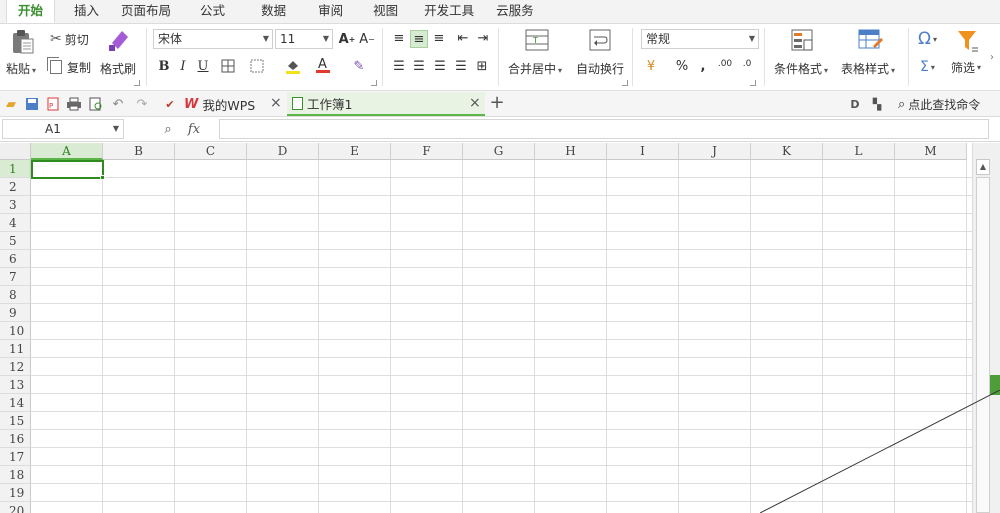 The image size is (1000, 513). What do you see at coordinates (983, 167) in the screenshot?
I see `scroll-up-icon: ▲` at bounding box center [983, 167].